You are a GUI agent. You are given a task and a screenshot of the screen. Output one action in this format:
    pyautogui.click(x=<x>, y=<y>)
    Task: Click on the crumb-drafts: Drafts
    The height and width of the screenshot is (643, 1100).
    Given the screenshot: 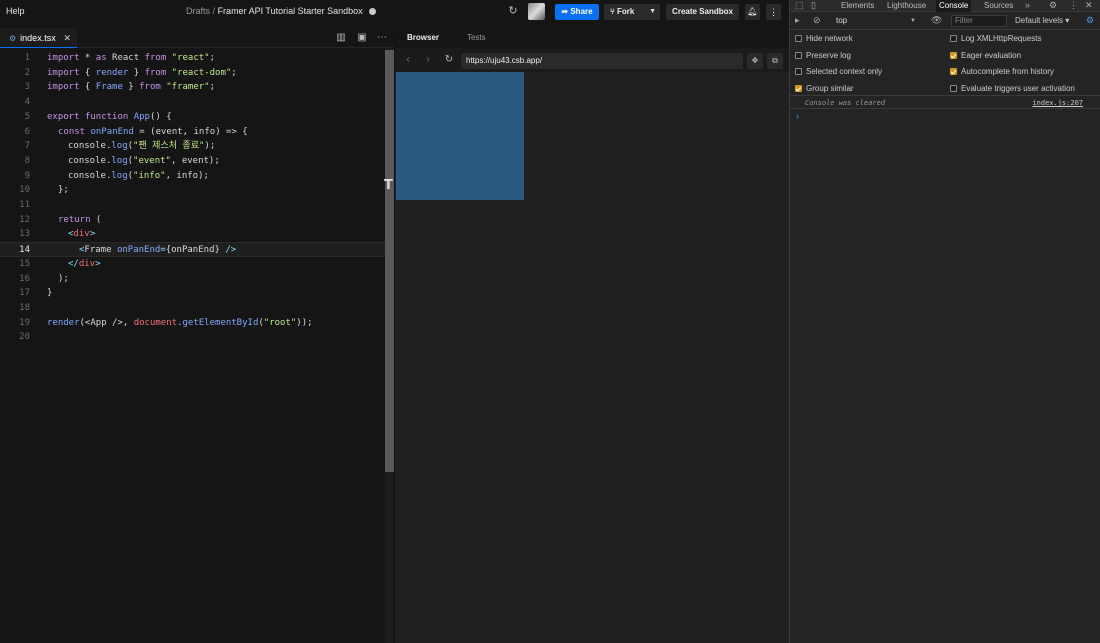 What is the action you would take?
    pyautogui.click(x=198, y=11)
    